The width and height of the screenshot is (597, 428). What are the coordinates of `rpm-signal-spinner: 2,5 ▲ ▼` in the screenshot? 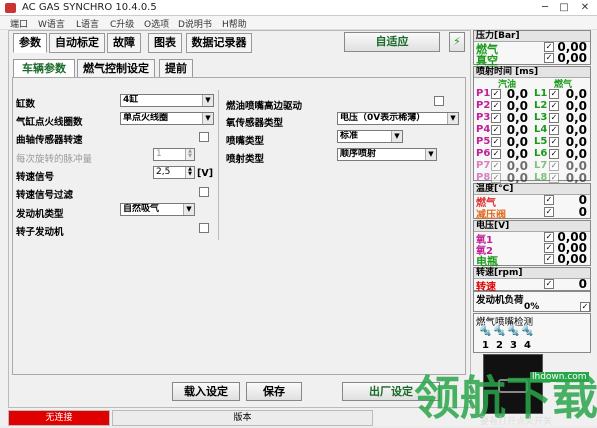 It's located at (174, 172).